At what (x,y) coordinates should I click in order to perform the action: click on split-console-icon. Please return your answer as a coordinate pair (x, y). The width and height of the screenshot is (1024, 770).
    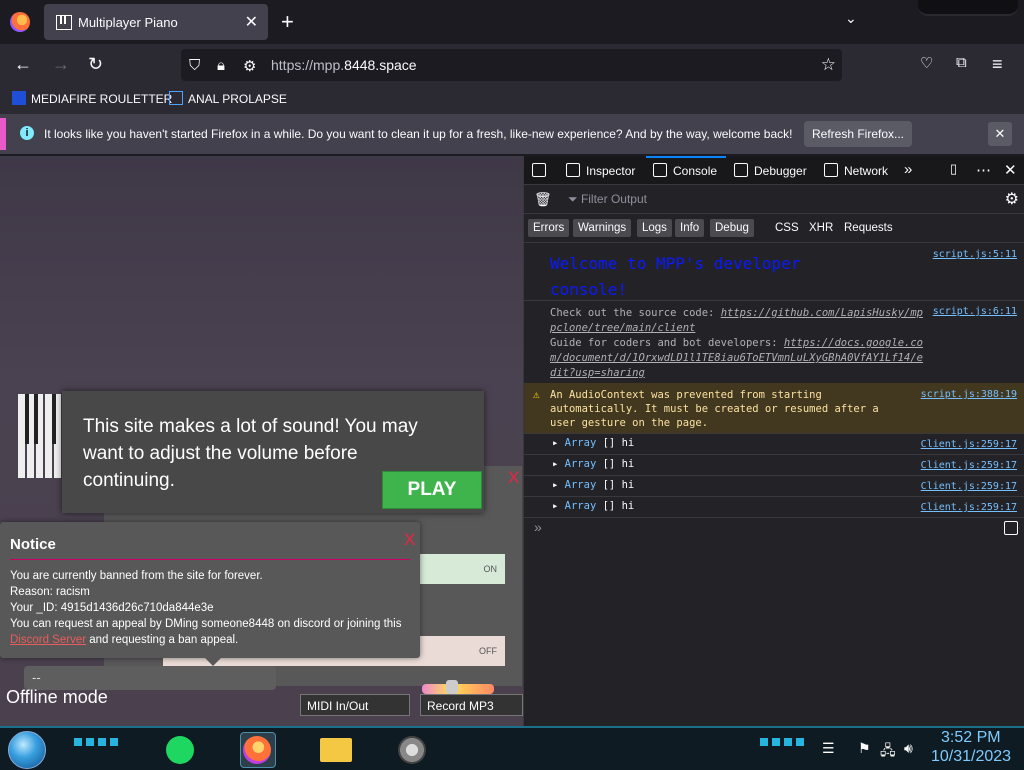
    Looking at the image, I should click on (1011, 528).